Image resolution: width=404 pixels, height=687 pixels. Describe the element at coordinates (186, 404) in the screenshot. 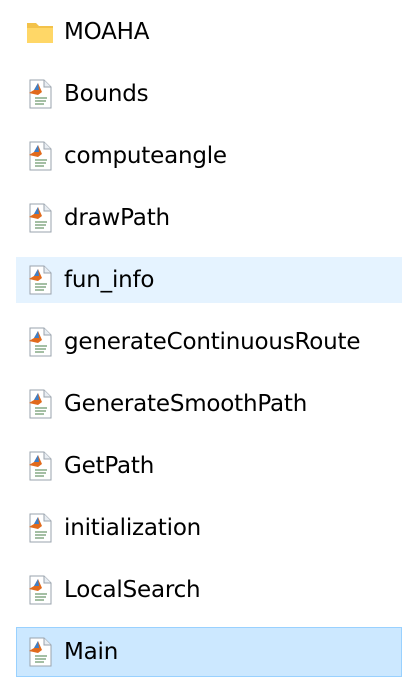

I see `file-name: GenerateSmoothPath` at that location.